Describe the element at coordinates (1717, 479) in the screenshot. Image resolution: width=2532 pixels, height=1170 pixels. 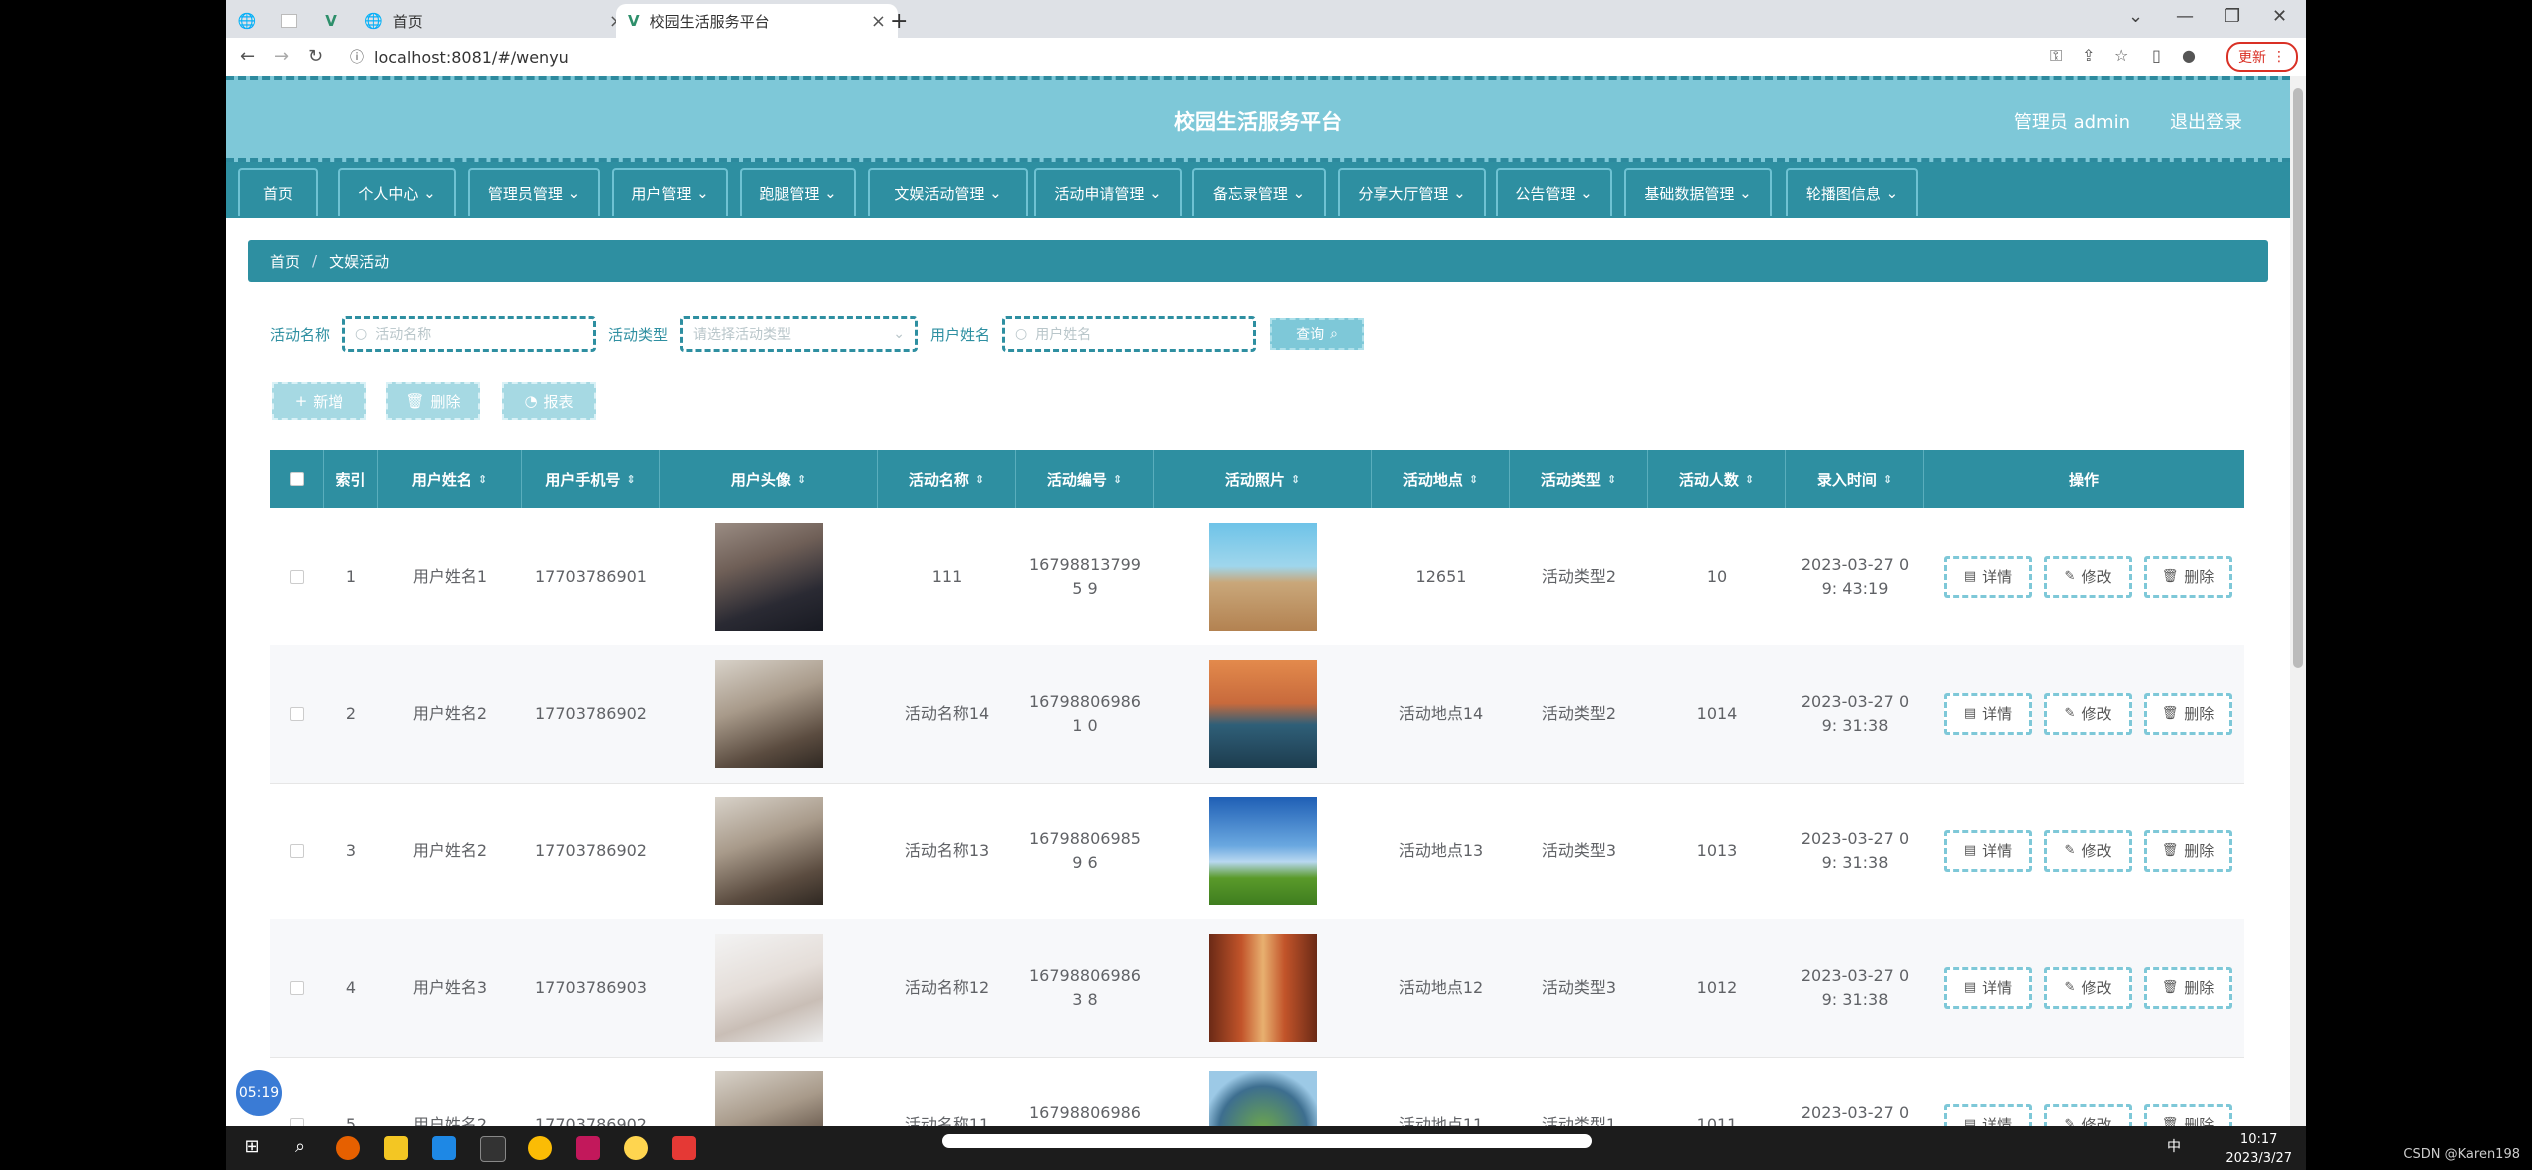
I see `col-count: 活动人数 ⇕` at that location.